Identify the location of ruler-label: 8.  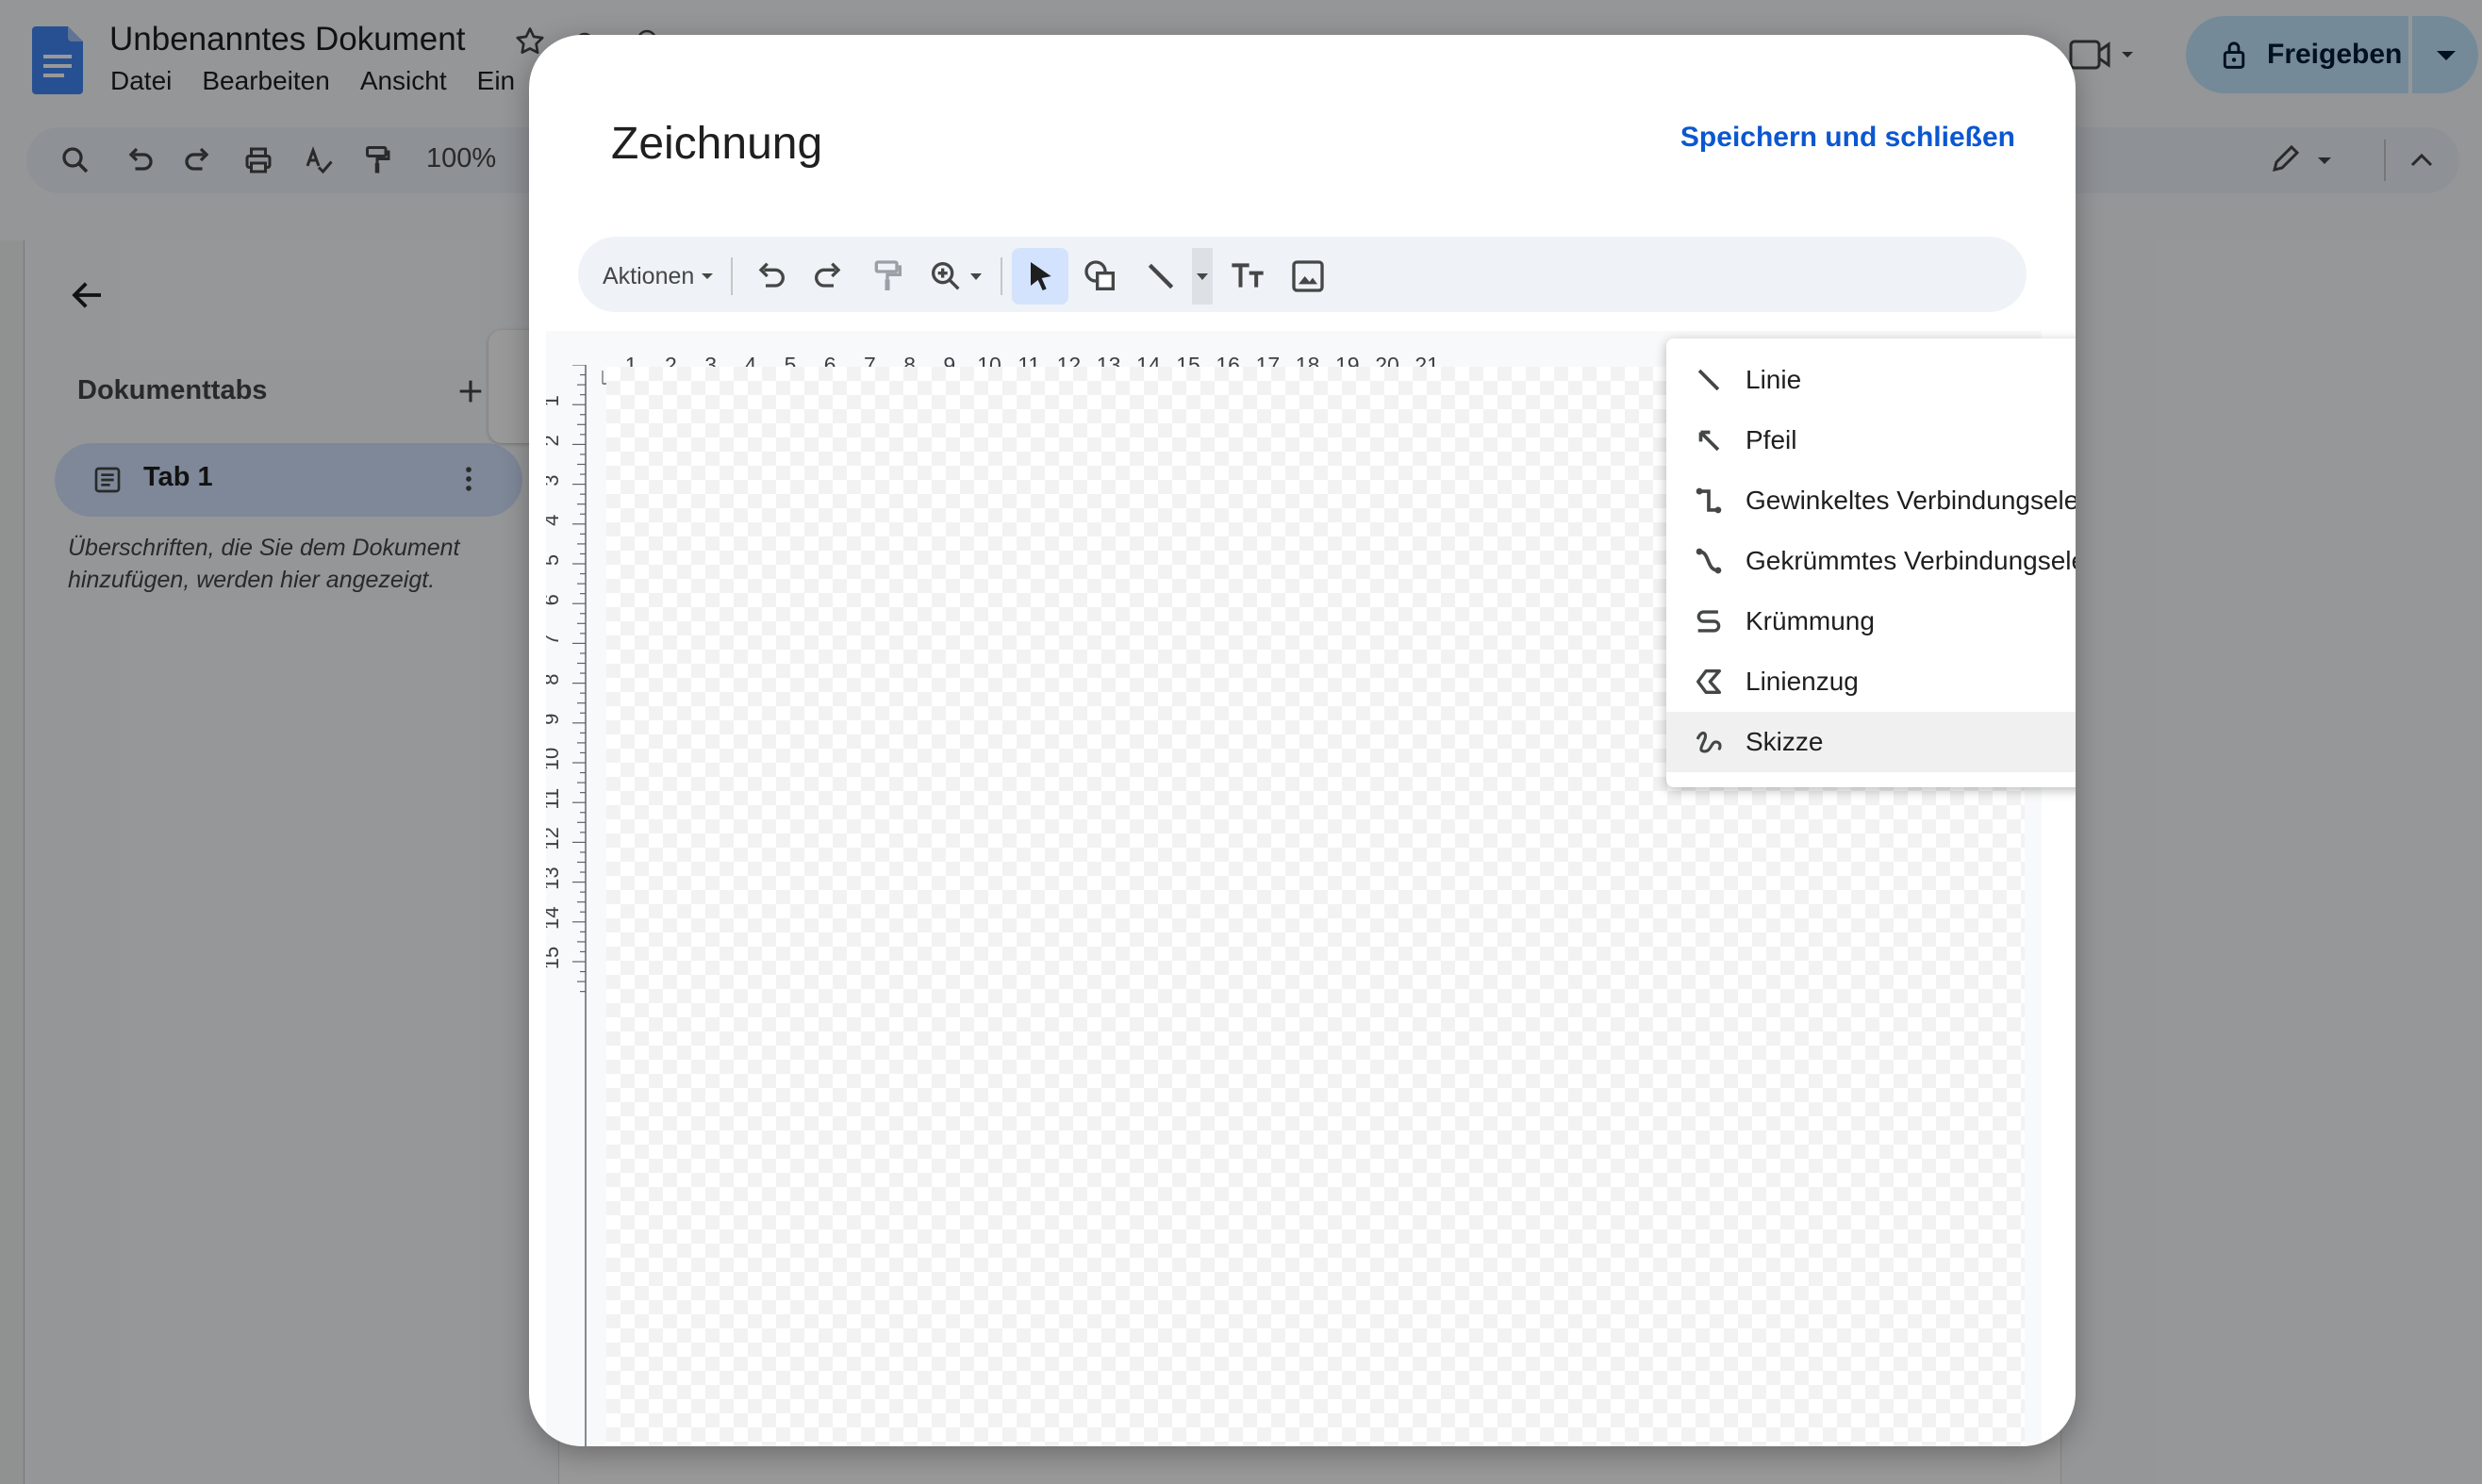
(554, 678).